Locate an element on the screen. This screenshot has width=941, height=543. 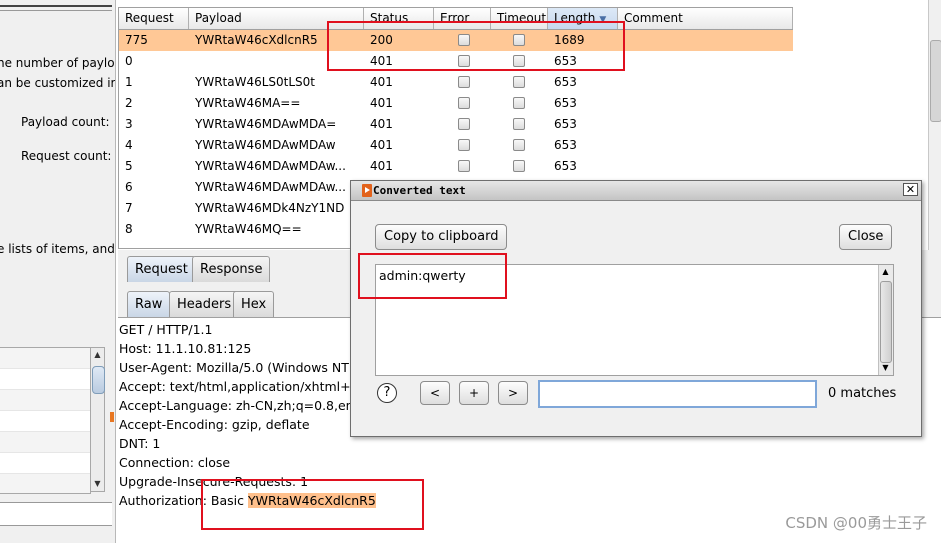
dialog-close-icon: ✕ is located at coordinates (910, 189).